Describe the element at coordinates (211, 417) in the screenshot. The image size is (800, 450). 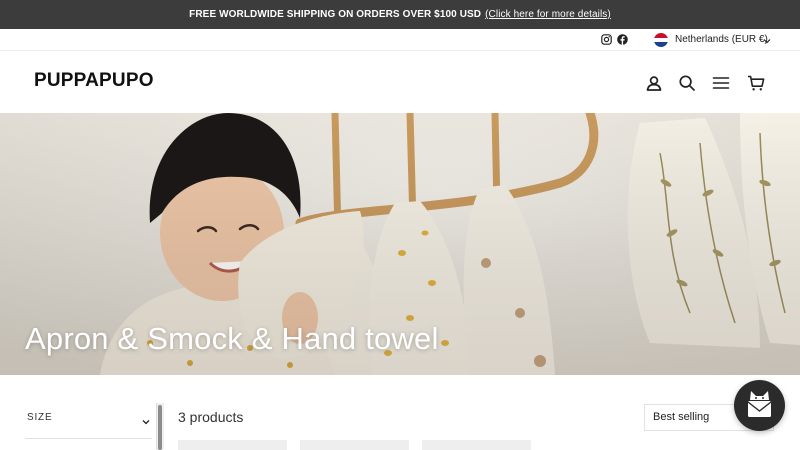
I see `product-count: 3 products` at that location.